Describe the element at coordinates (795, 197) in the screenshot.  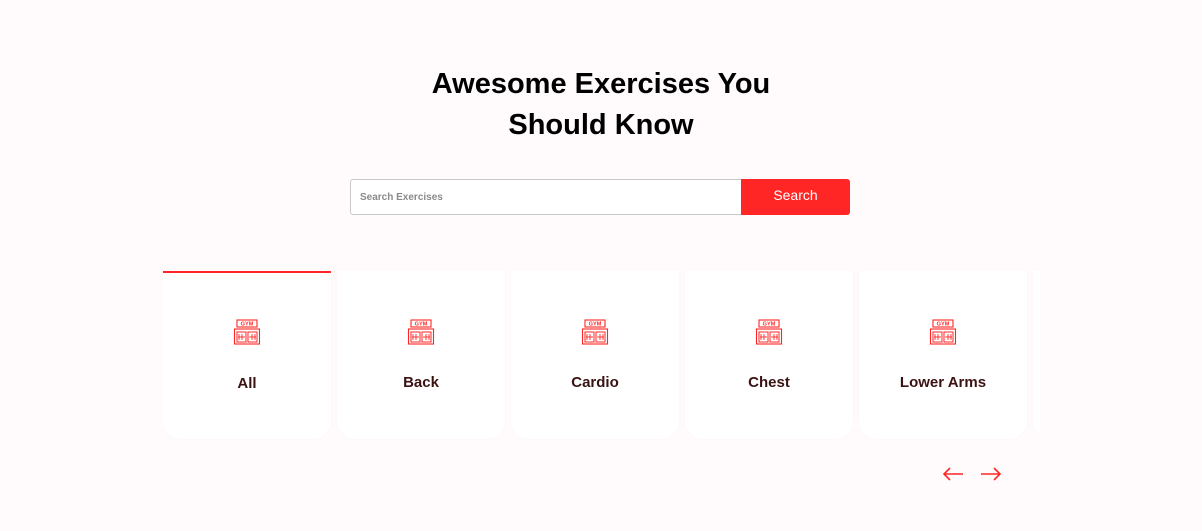
I see `search-button: Search` at that location.